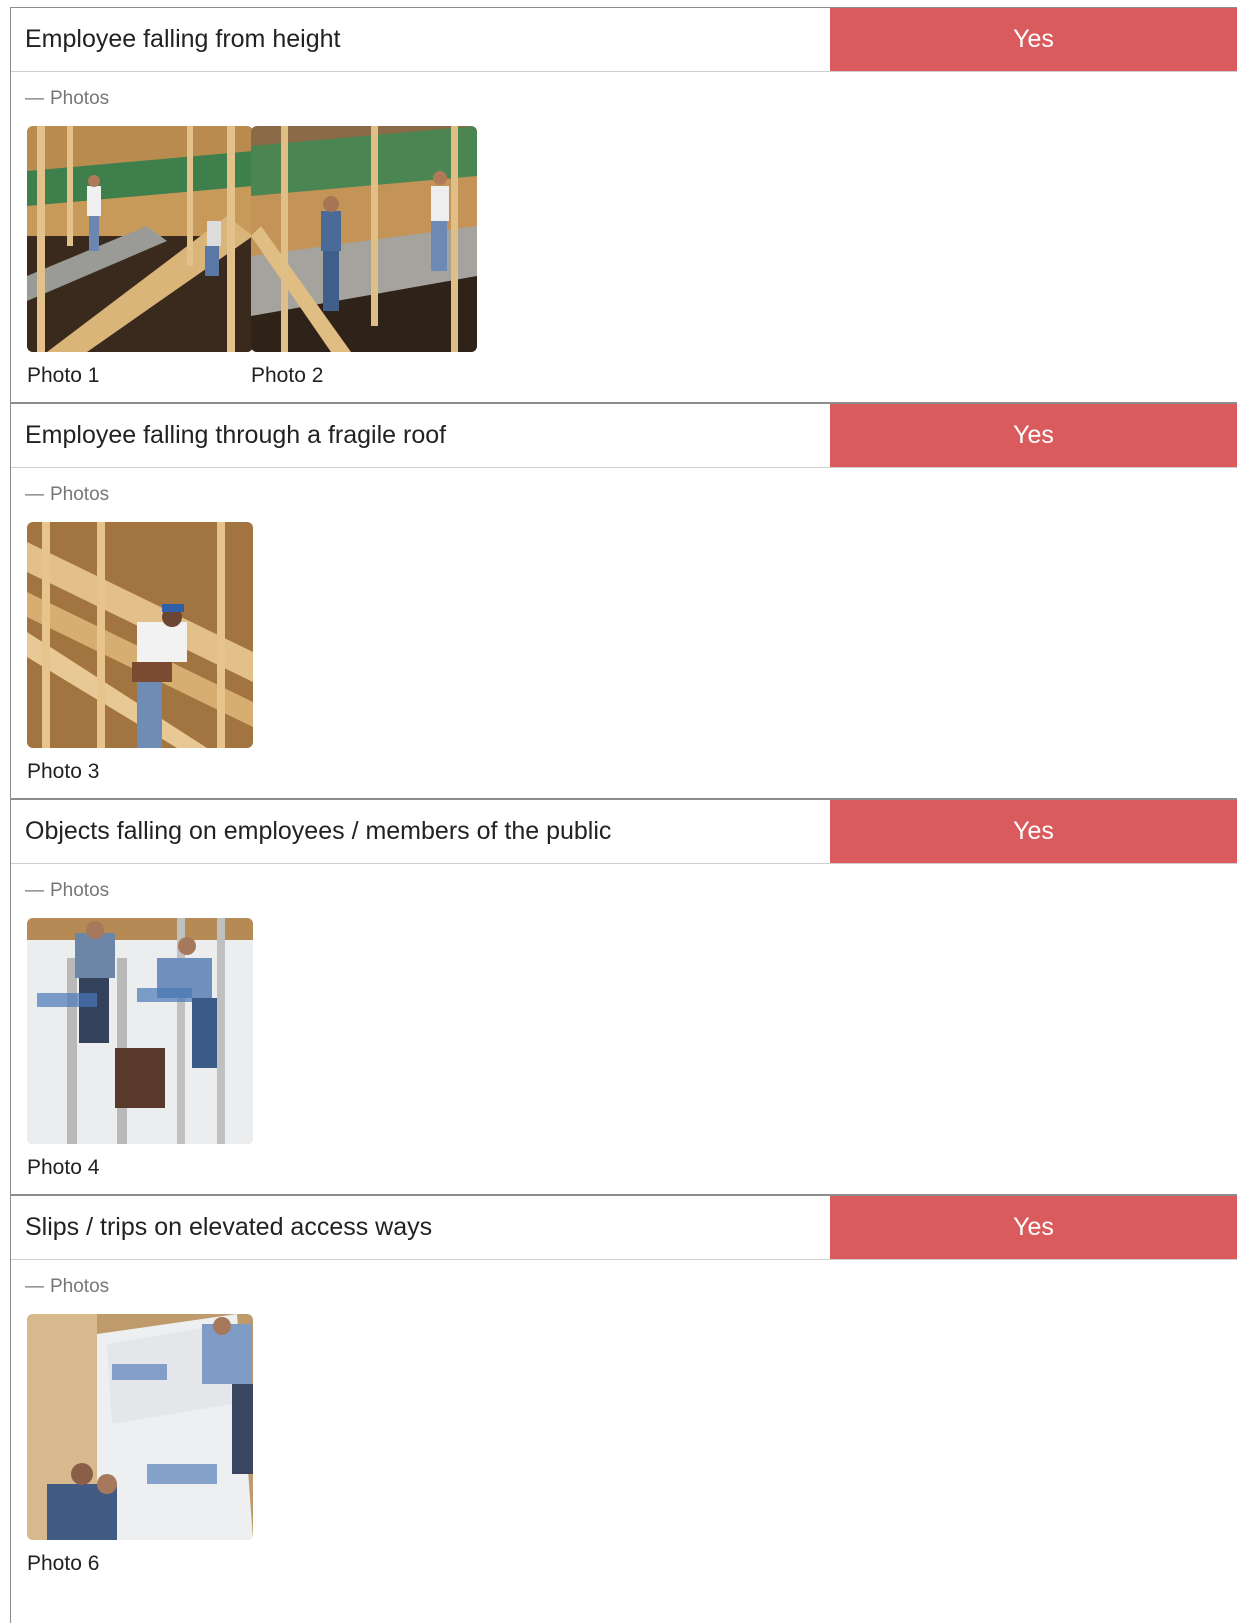 The image size is (1237, 1623). What do you see at coordinates (63, 1167) in the screenshot?
I see `photo-caption: Photo 4` at bounding box center [63, 1167].